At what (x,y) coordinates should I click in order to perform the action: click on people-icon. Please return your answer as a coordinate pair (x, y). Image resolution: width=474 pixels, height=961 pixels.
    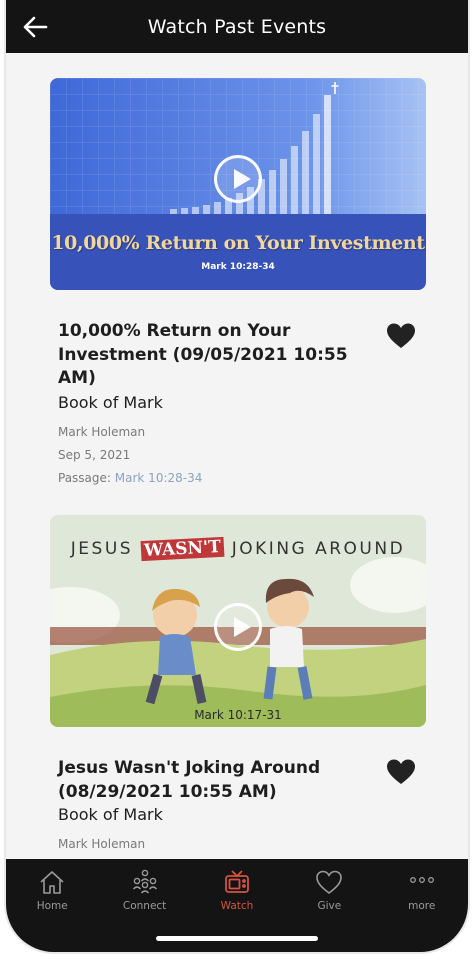
    Looking at the image, I should click on (144, 881).